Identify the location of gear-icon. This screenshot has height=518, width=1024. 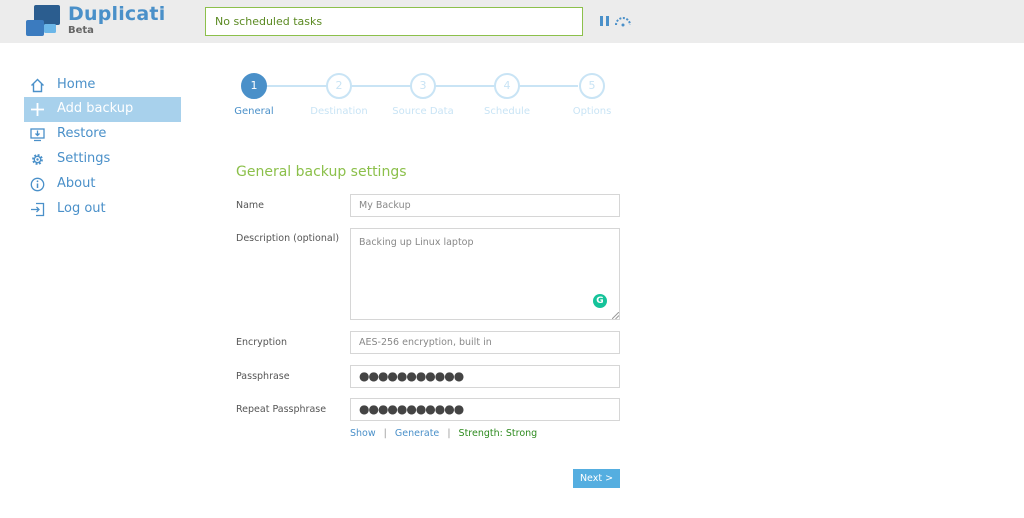
(37, 159).